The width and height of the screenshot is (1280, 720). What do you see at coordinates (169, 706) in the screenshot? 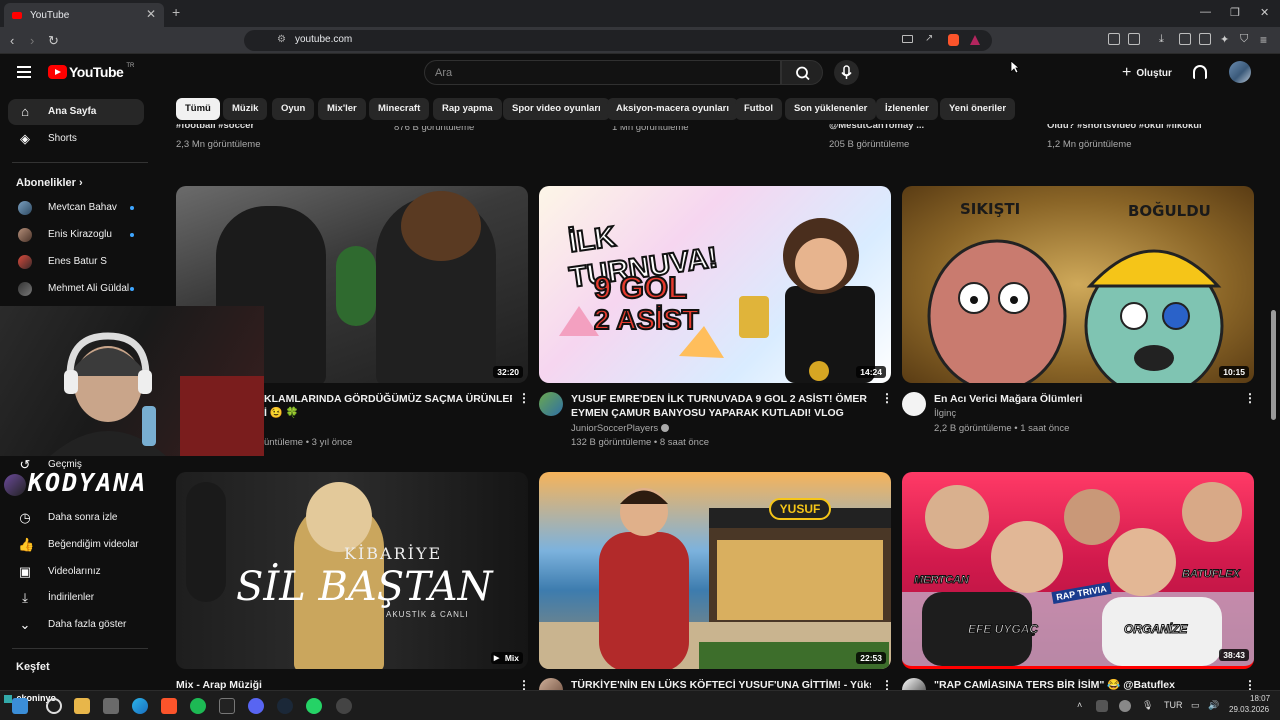
I see `brave-icon` at bounding box center [169, 706].